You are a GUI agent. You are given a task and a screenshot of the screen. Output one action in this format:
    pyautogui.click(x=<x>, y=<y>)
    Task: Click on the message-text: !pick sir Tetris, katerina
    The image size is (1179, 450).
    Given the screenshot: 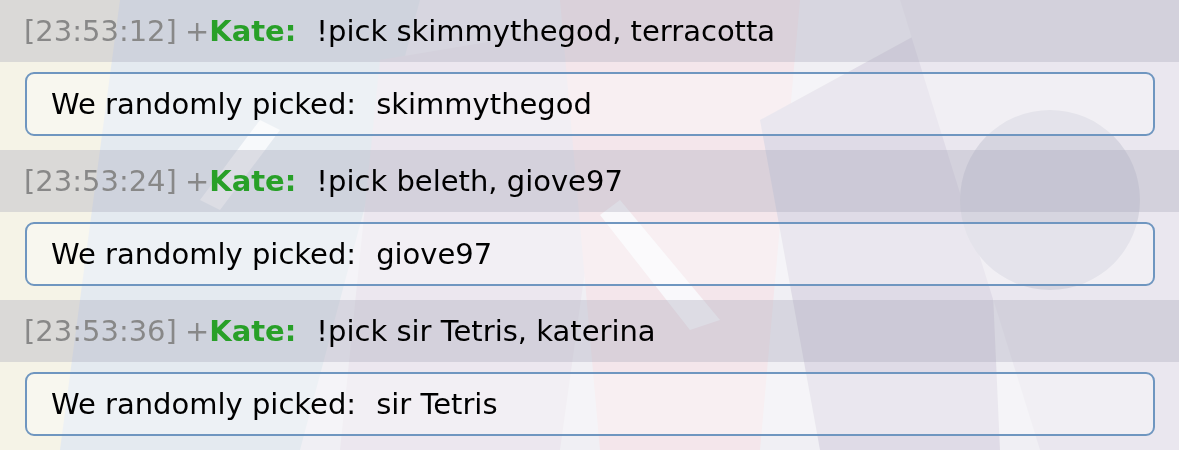 What is the action you would take?
    pyautogui.click(x=486, y=331)
    